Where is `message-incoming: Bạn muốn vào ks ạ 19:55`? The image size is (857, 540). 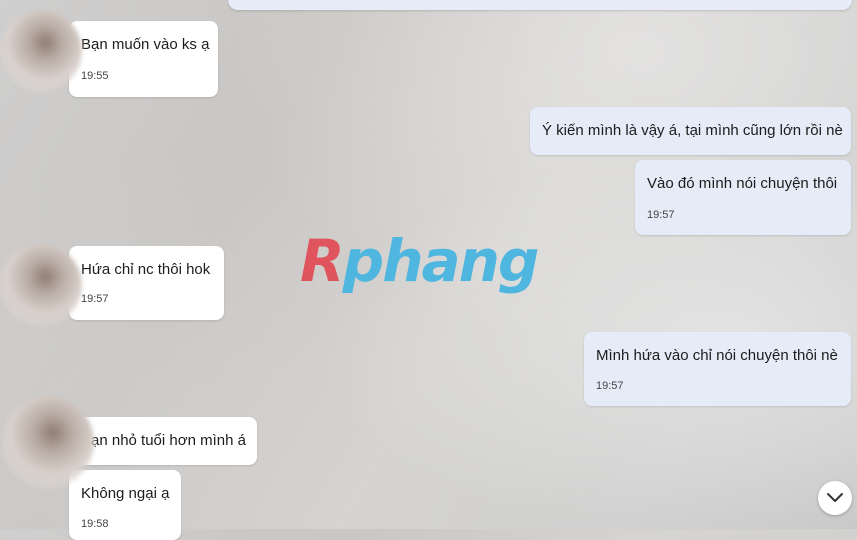 message-incoming: Bạn muốn vào ks ạ 19:55 is located at coordinates (143, 59).